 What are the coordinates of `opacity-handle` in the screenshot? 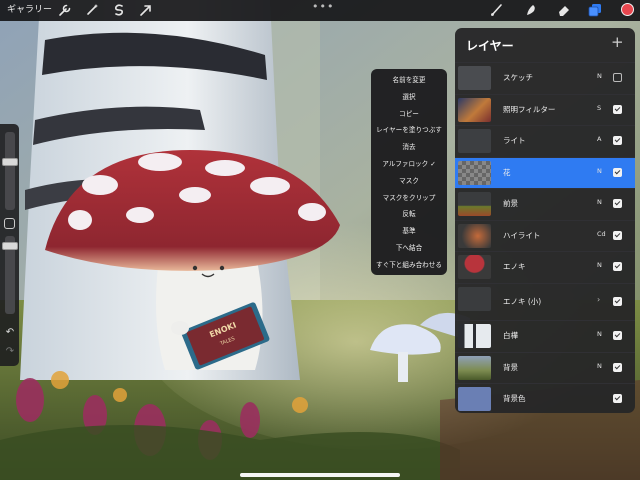 It's located at (10, 246).